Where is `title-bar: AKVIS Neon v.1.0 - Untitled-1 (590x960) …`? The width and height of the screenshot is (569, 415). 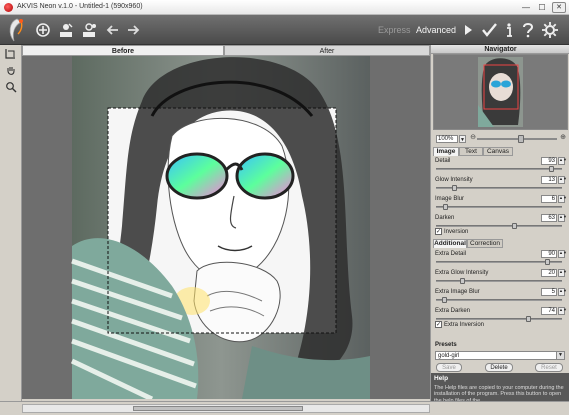 title-bar: AKVIS Neon v.1.0 - Untitled-1 (590x960) … is located at coordinates (284, 7).